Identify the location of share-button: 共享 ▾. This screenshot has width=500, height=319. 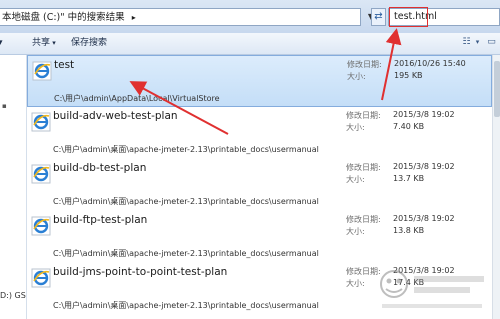
(44, 43).